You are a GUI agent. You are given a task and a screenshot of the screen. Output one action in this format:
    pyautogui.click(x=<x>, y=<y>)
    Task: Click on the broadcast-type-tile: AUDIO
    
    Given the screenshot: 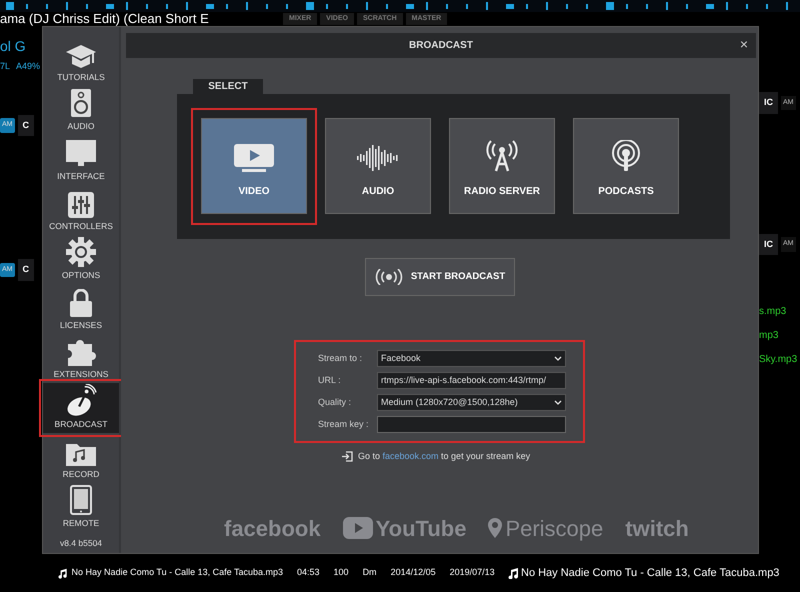 What is the action you would take?
    pyautogui.click(x=378, y=166)
    